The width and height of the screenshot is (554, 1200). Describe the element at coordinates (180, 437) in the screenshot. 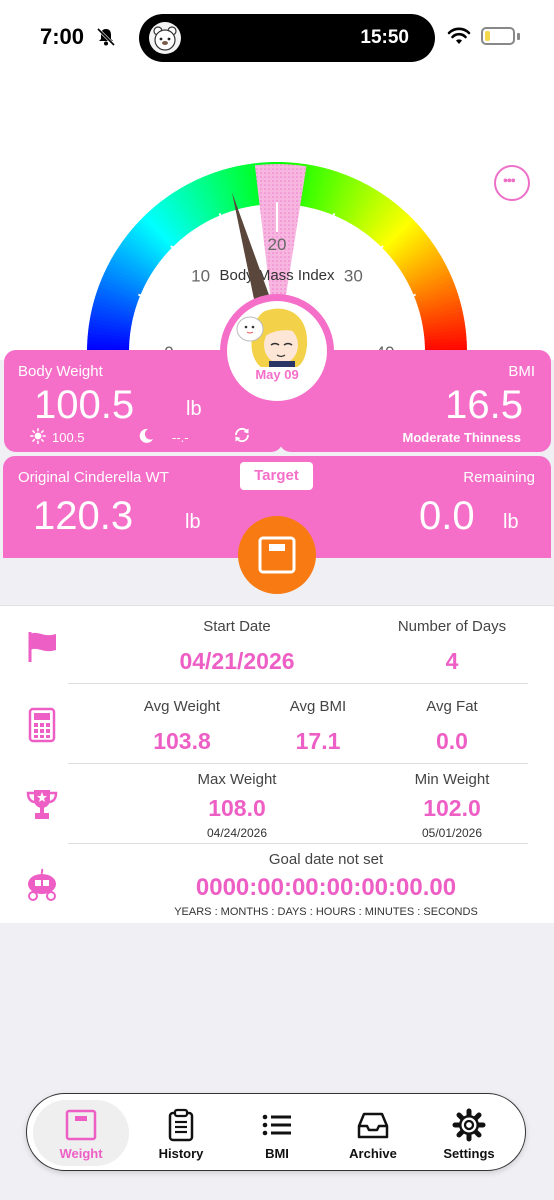

I see `night-weight: --.-` at that location.